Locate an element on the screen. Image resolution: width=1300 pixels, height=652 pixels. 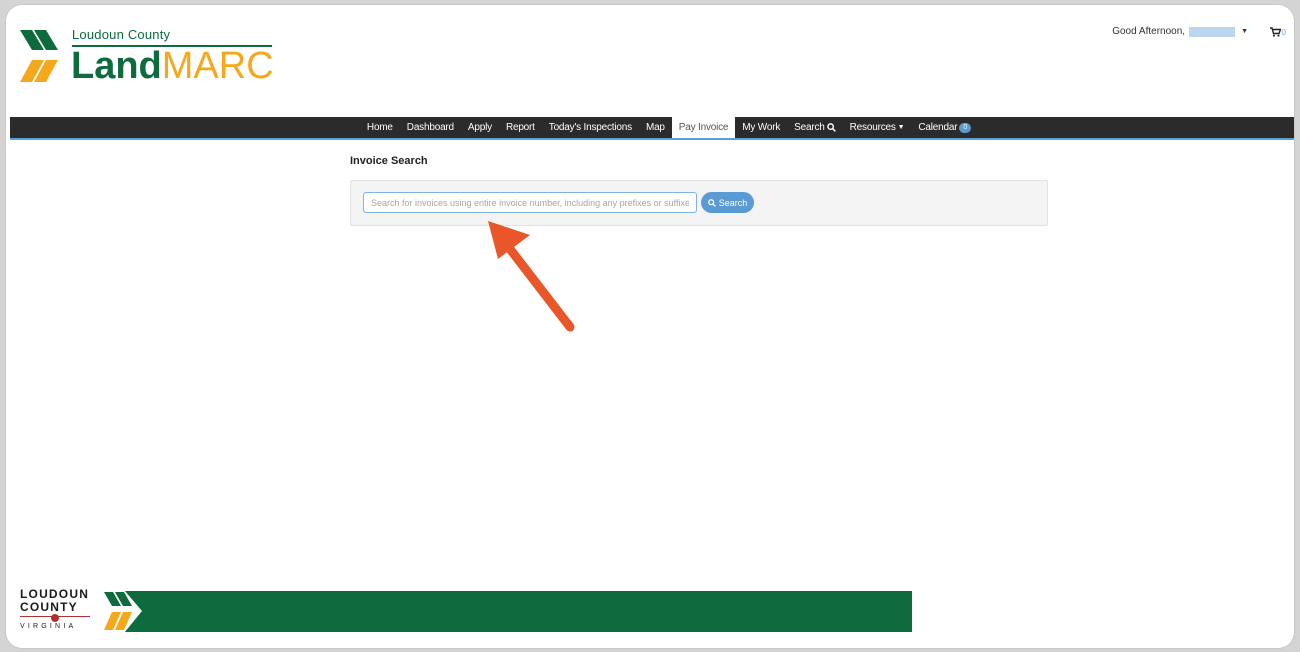
nav-home-label: Home is located at coordinates (379, 127).